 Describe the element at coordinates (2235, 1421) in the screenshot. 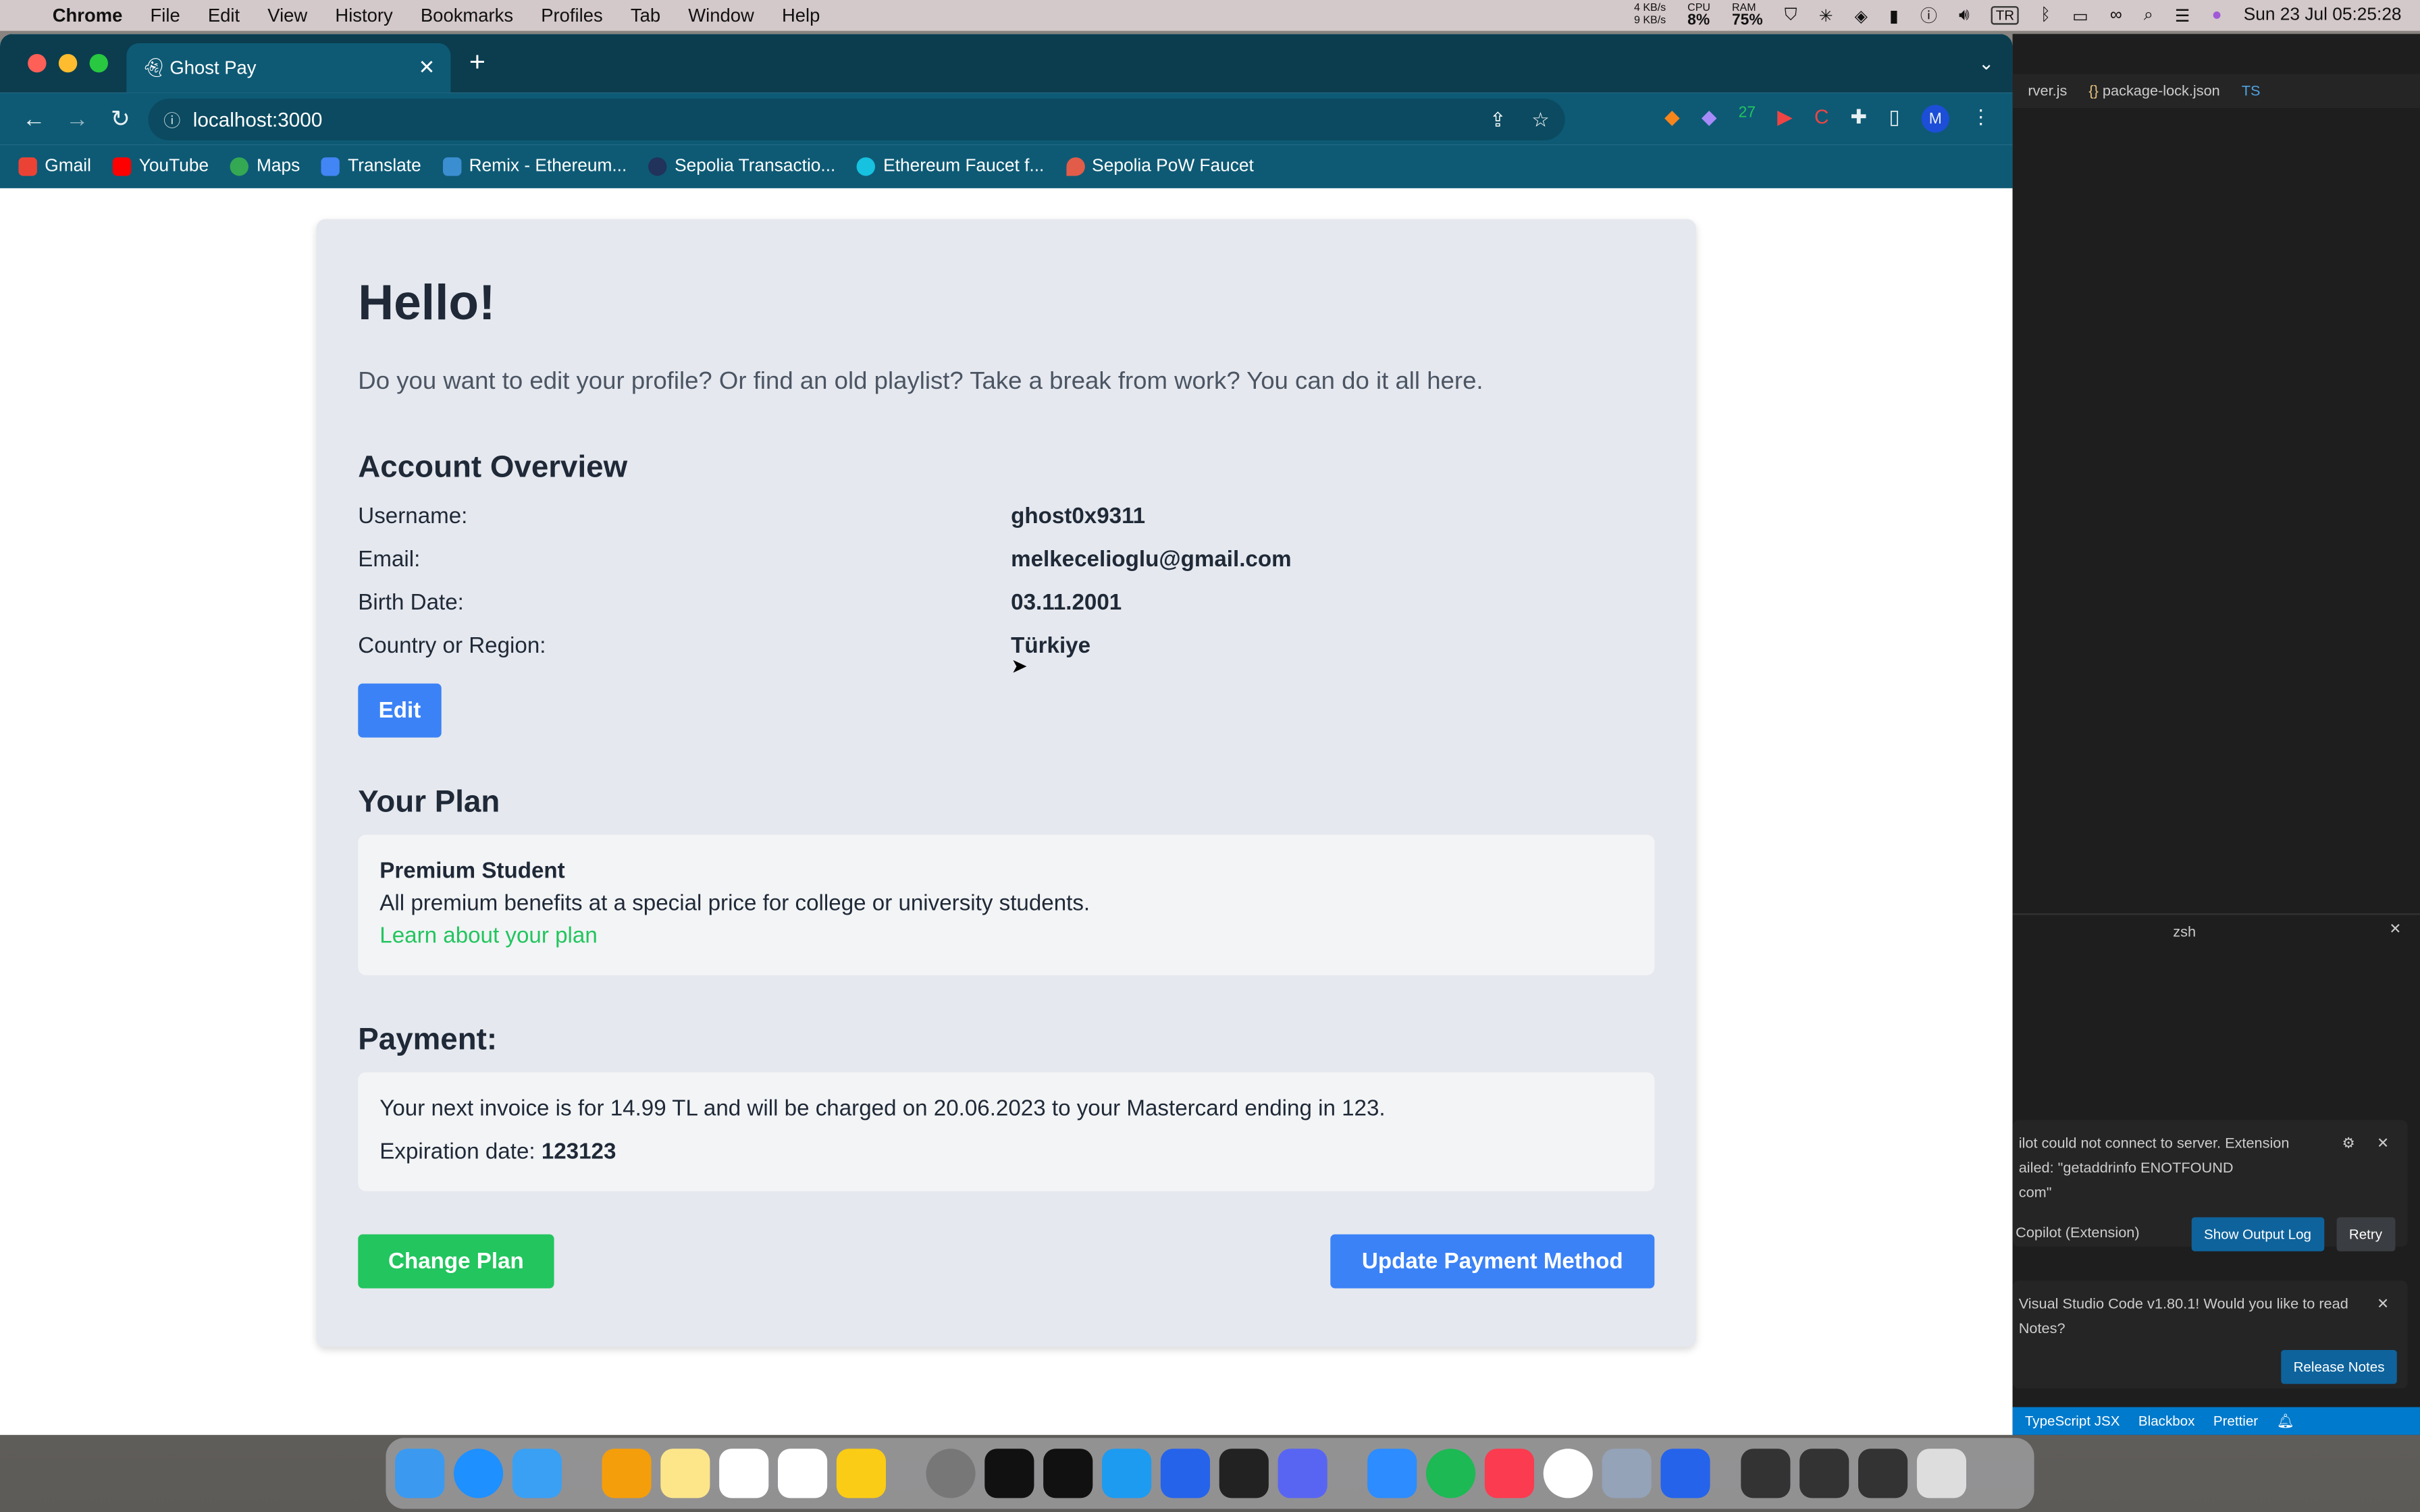

I see `status-prettier: Prettier` at that location.